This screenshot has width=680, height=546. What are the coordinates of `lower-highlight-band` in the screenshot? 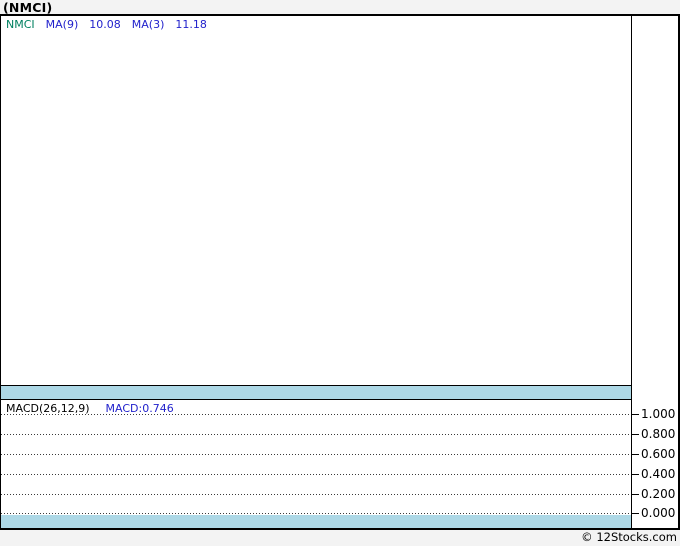 It's located at (316, 521).